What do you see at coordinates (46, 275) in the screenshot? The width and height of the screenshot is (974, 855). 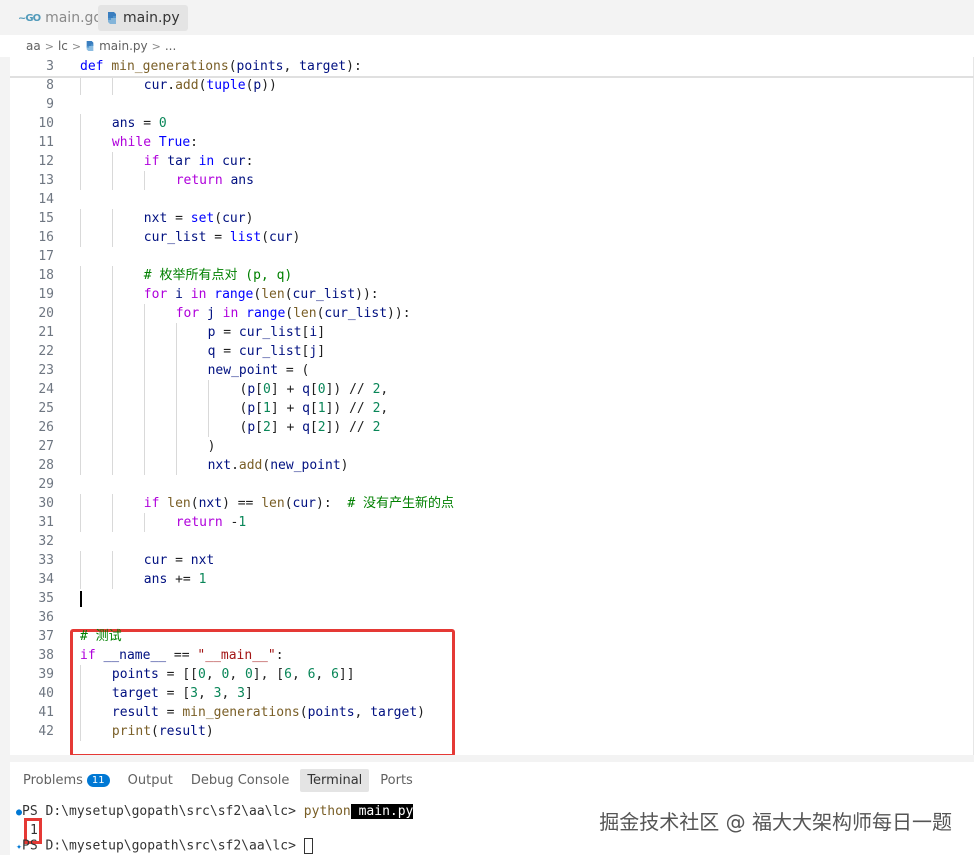 I see `line-number: 18` at bounding box center [46, 275].